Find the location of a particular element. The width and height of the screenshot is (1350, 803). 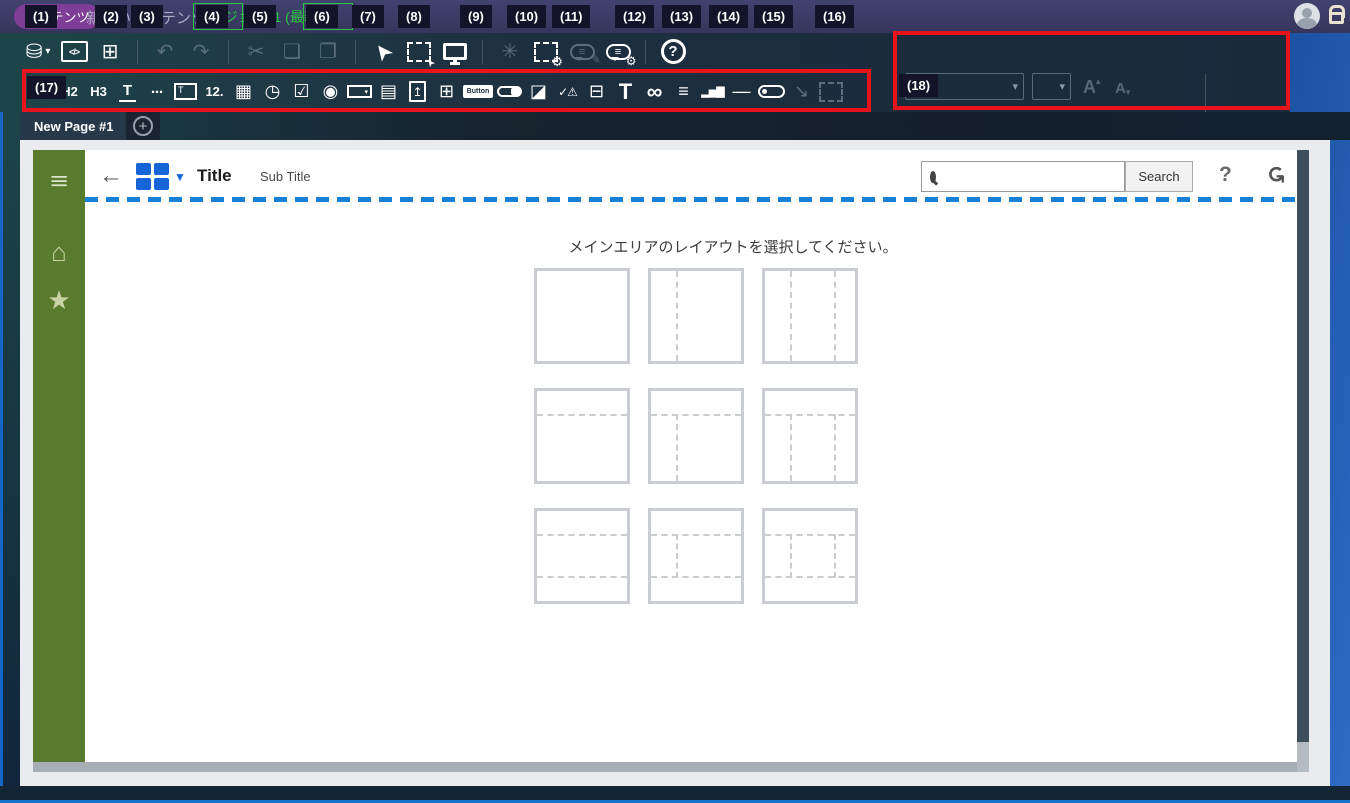

text-icon: T is located at coordinates (625, 91).